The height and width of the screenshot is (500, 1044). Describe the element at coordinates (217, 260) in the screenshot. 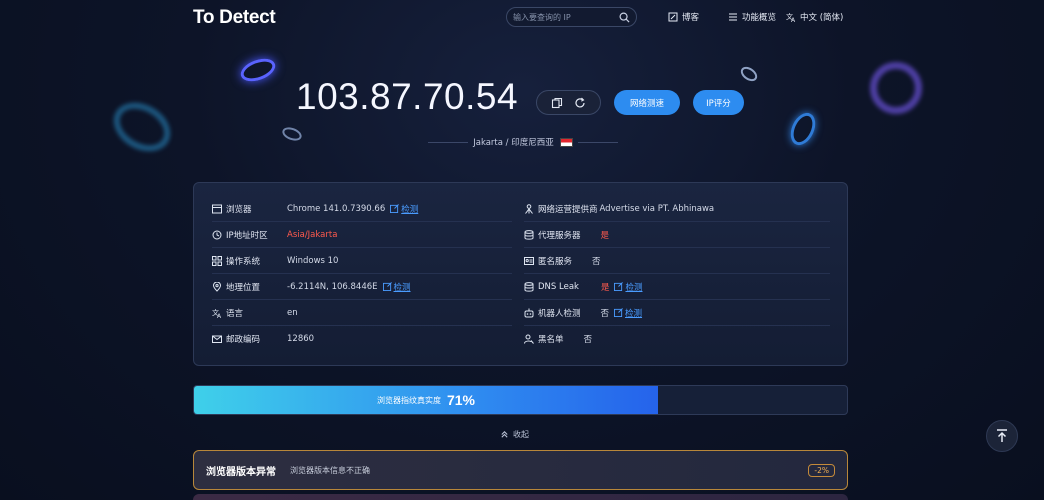

I see `grid-icon` at that location.